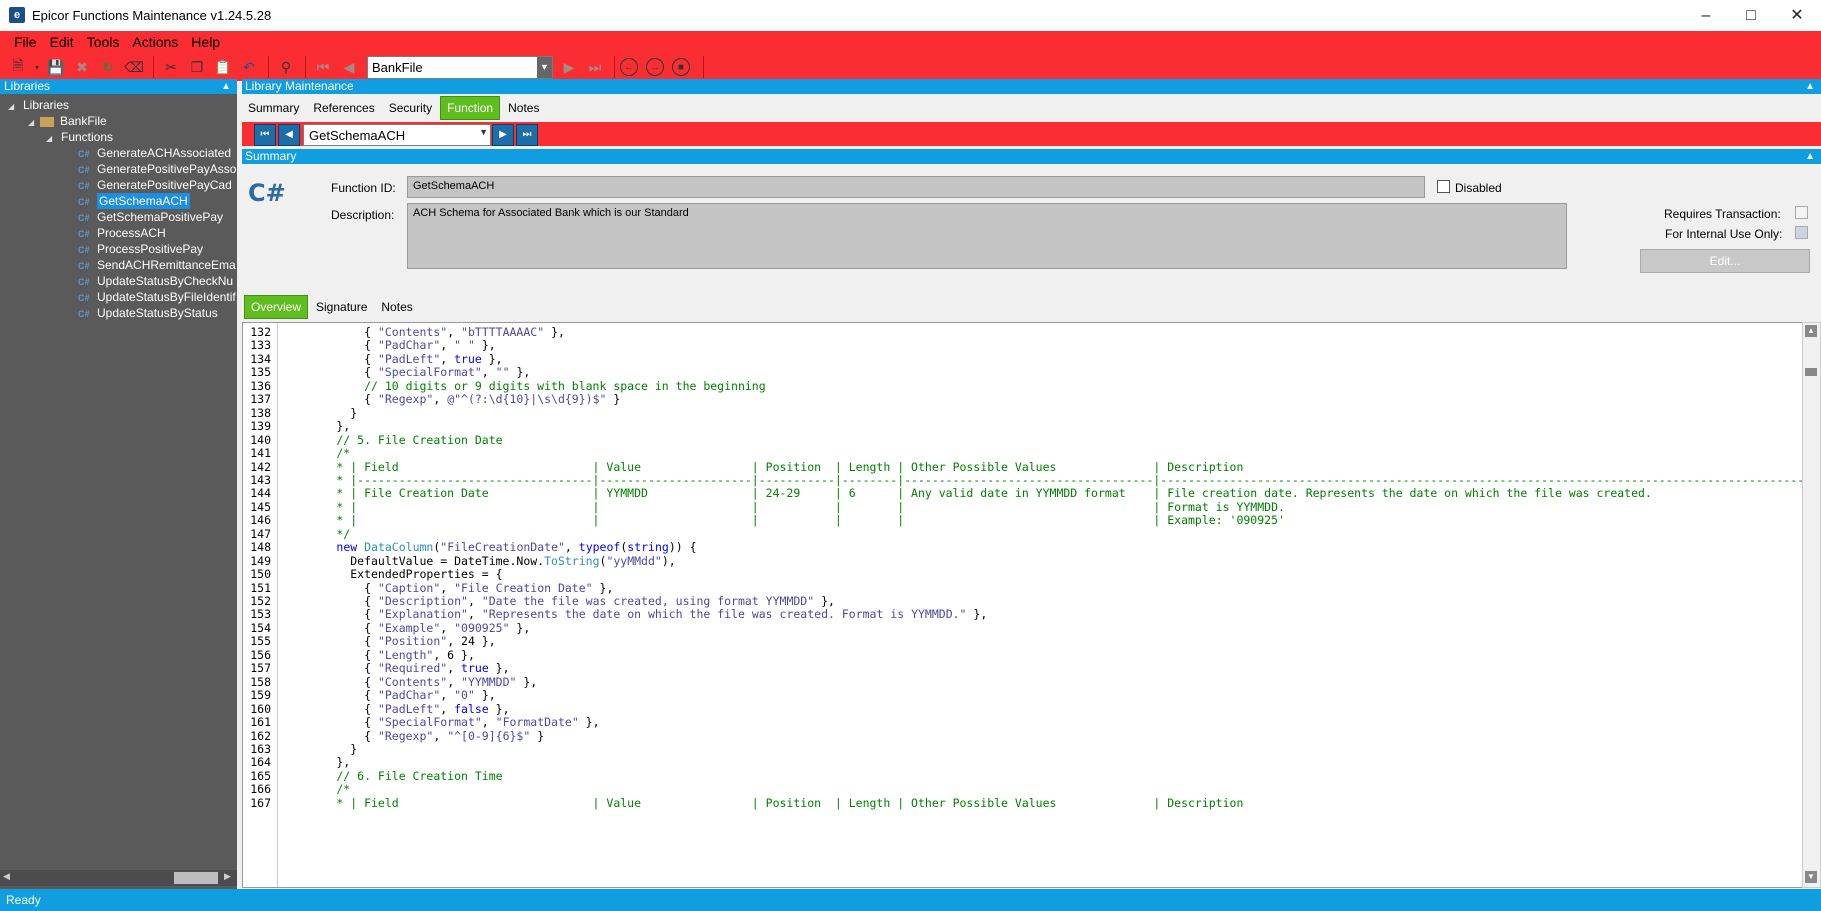 This screenshot has width=1821, height=911. Describe the element at coordinates (155, 281) in the screenshot. I see `tree-function-item: C# UpdateStatusByCheckNu` at that location.